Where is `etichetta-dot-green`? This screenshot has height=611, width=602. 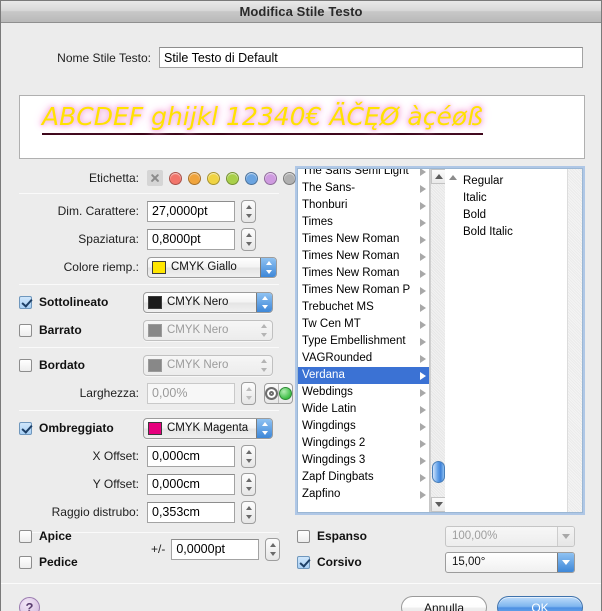 etichetta-dot-green is located at coordinates (232, 178).